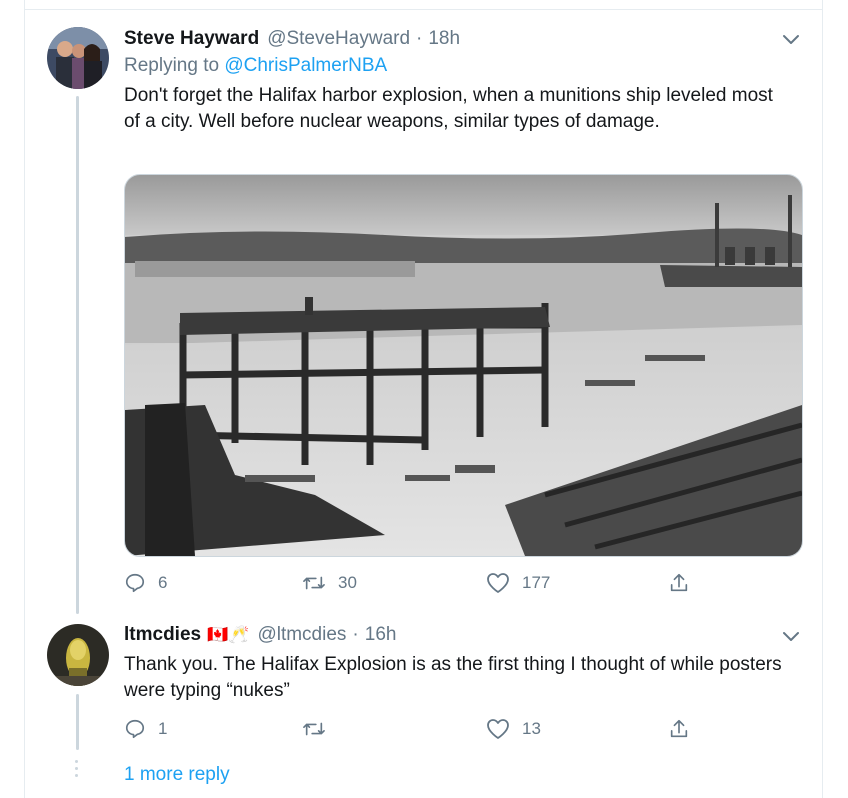 Image resolution: width=848 pixels, height=798 pixels. What do you see at coordinates (163, 728) in the screenshot?
I see `reply-count: 1` at bounding box center [163, 728].